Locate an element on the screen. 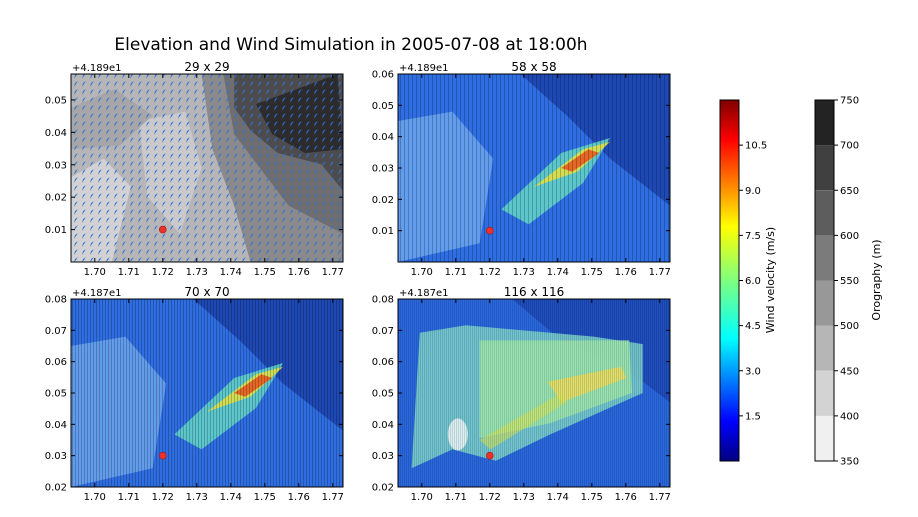 The width and height of the screenshot is (918, 517). colorbar-tick-label: 650 is located at coordinates (849, 191).